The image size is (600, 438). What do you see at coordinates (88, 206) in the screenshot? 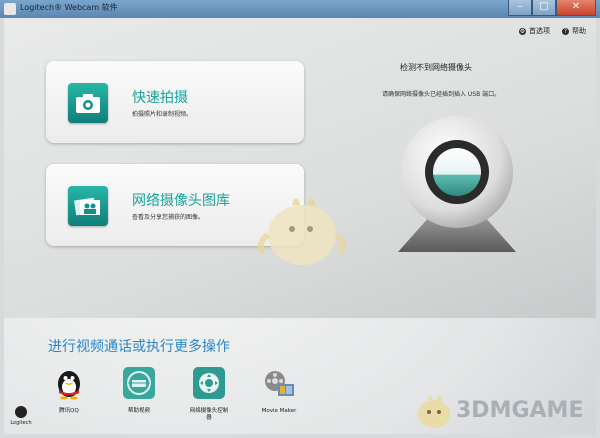
I see `gallery-icon` at bounding box center [88, 206].